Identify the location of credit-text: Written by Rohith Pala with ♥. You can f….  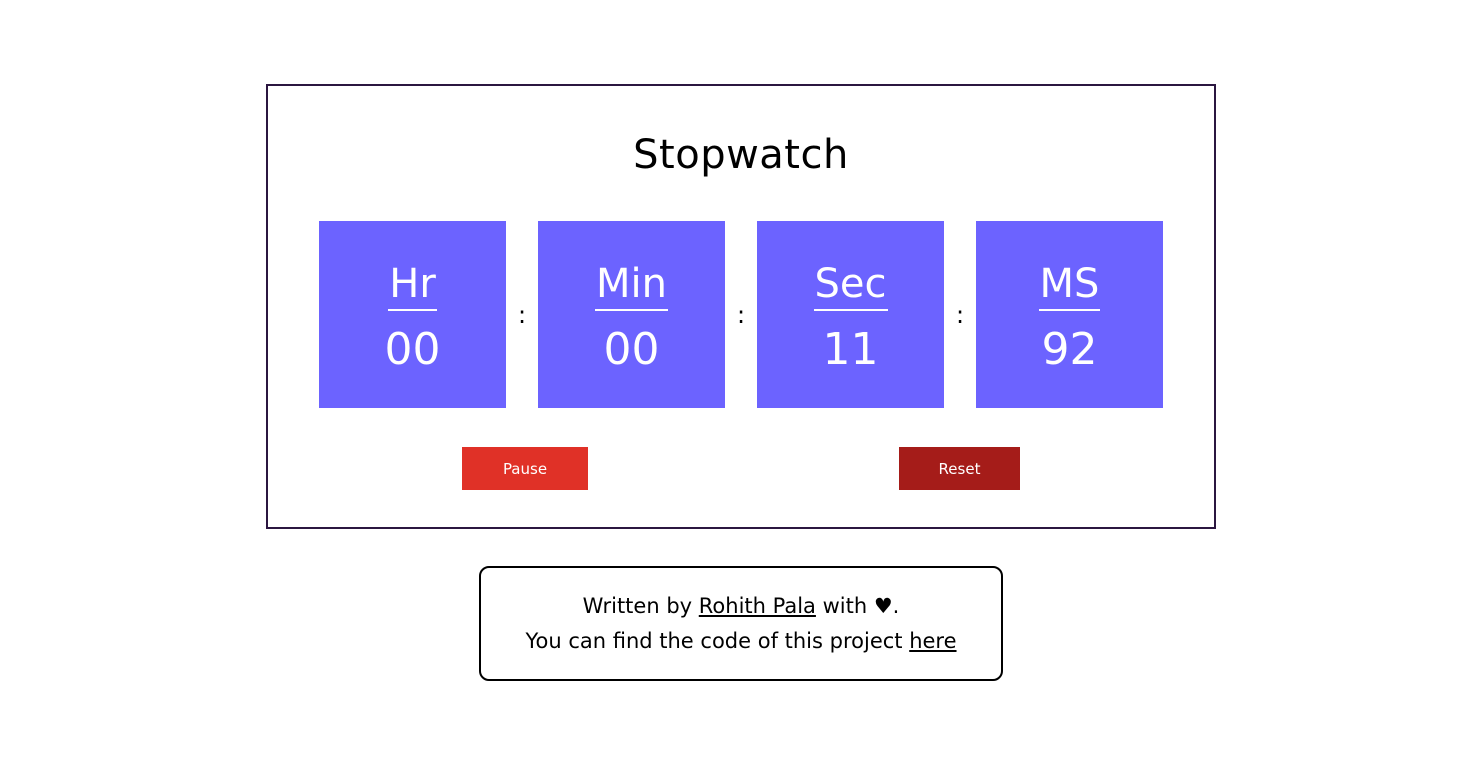
(741, 624).